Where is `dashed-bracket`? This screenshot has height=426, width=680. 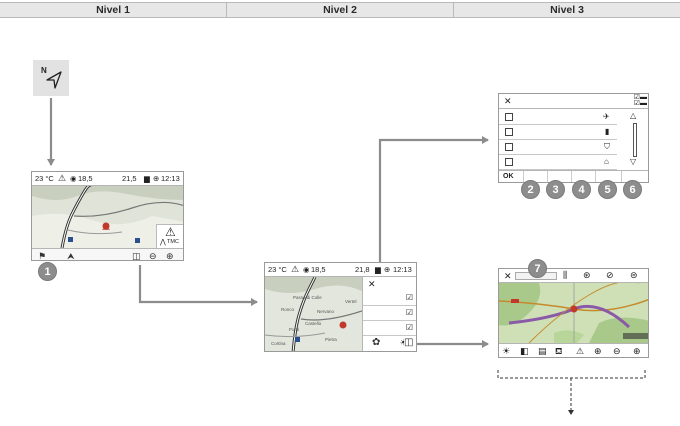
dashed-bracket is located at coordinates (571, 374).